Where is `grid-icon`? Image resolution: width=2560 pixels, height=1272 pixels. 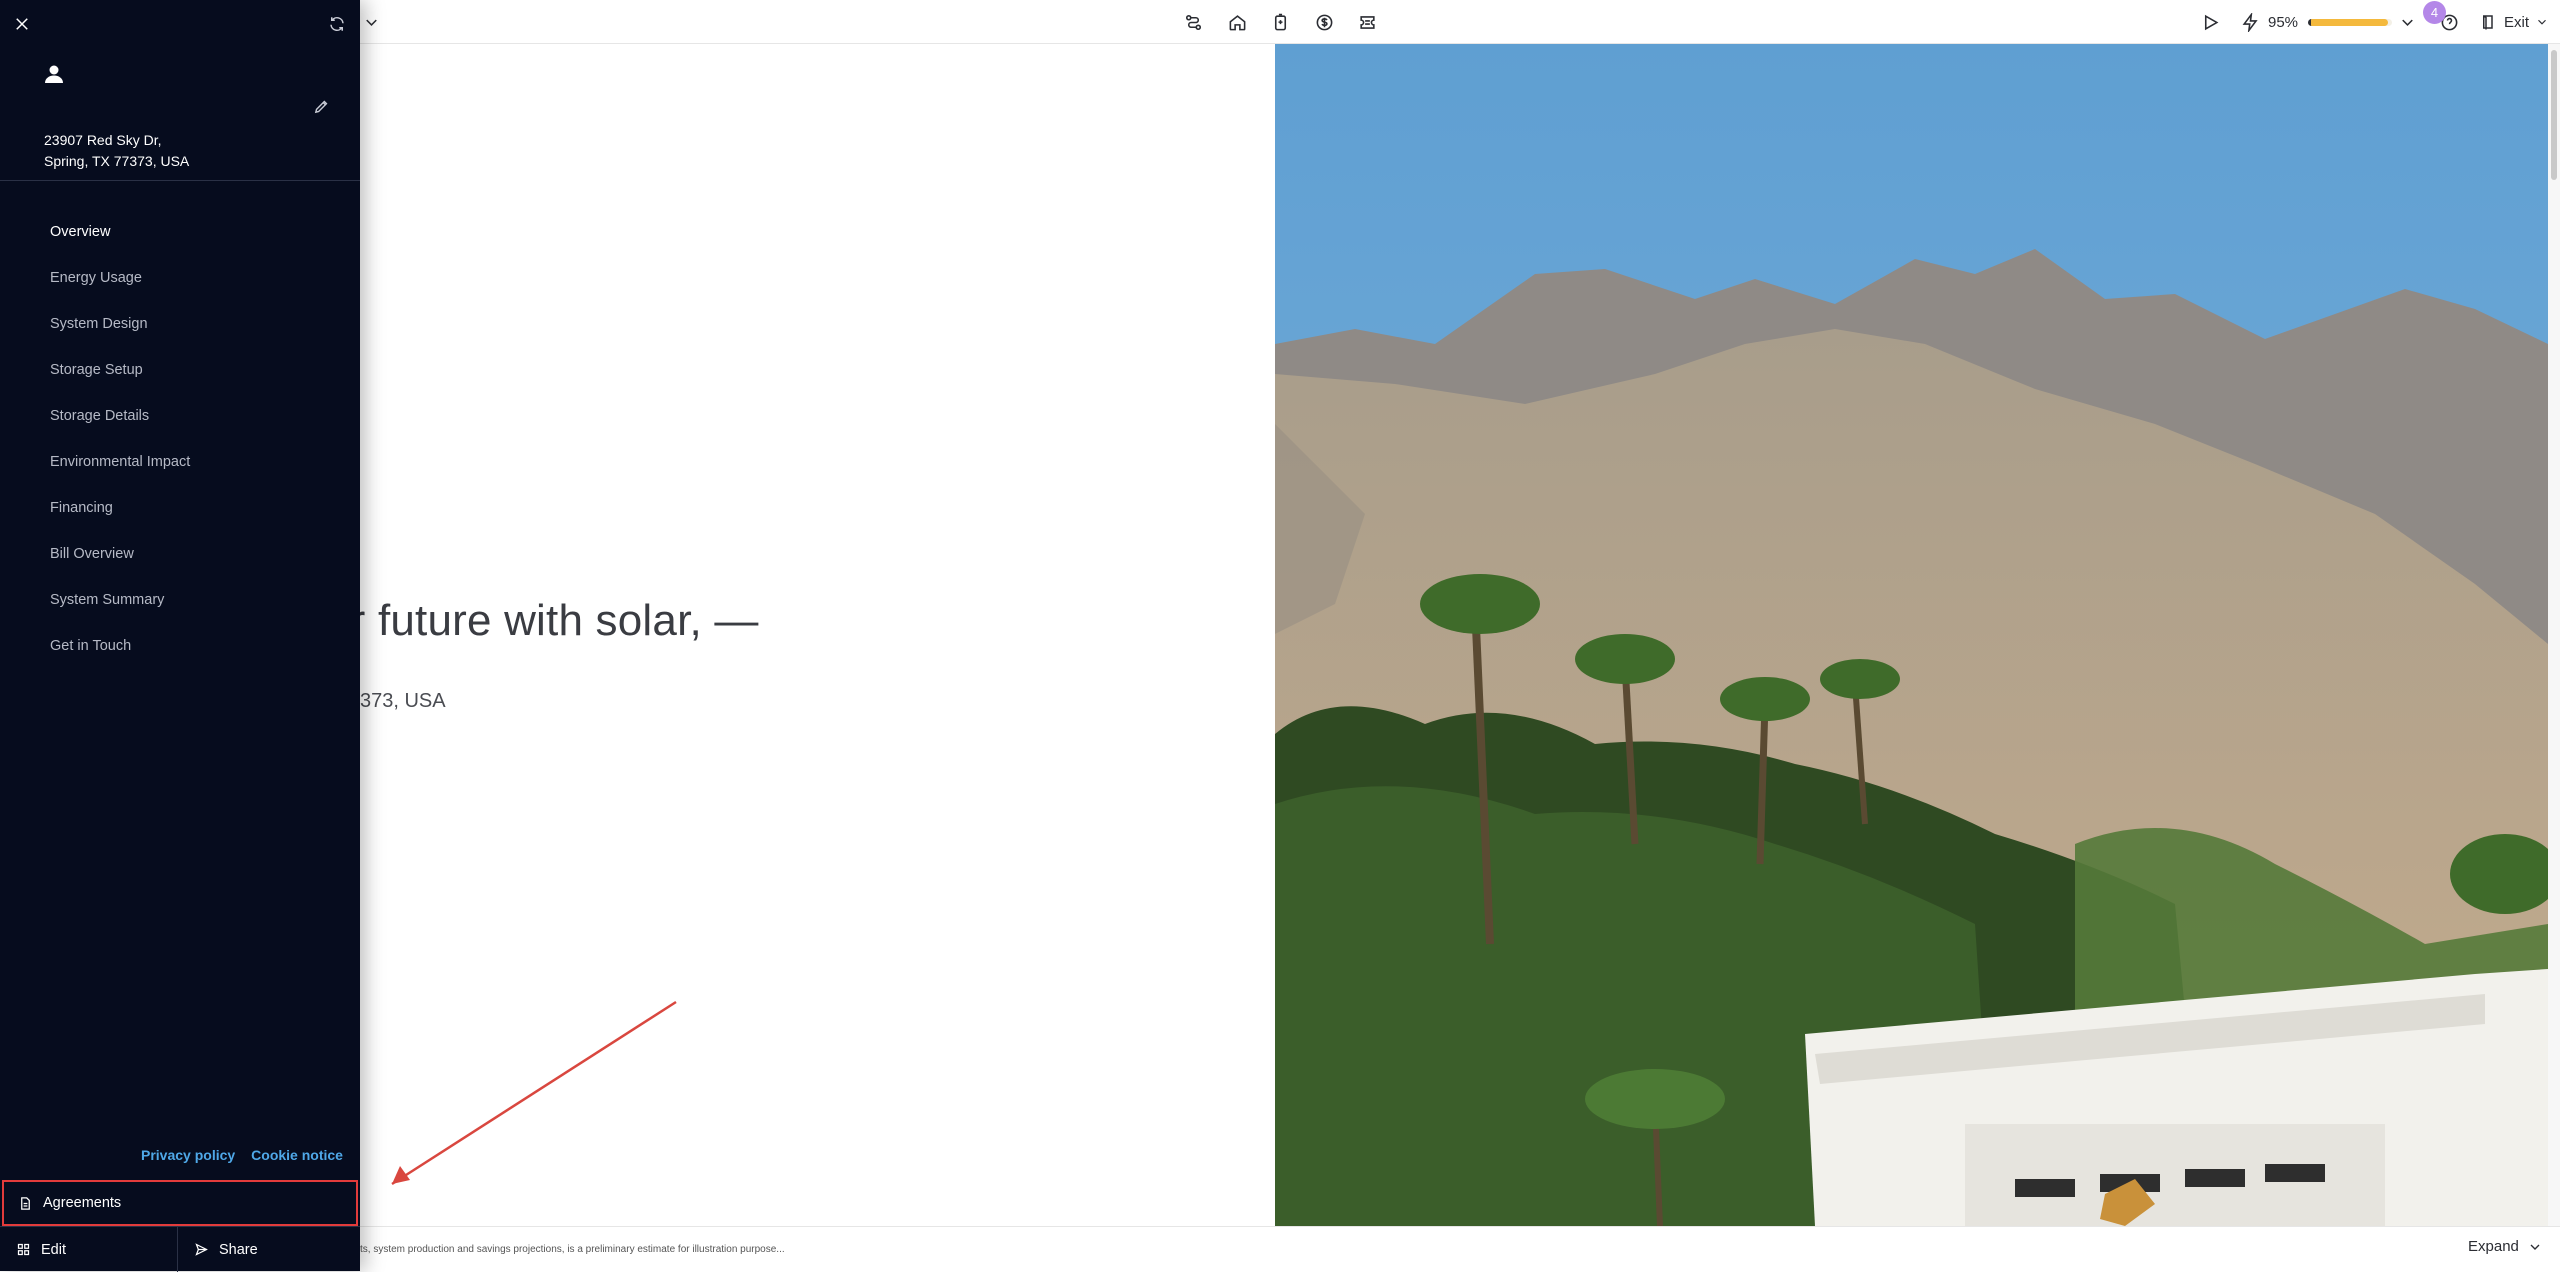 grid-icon is located at coordinates (23, 1249).